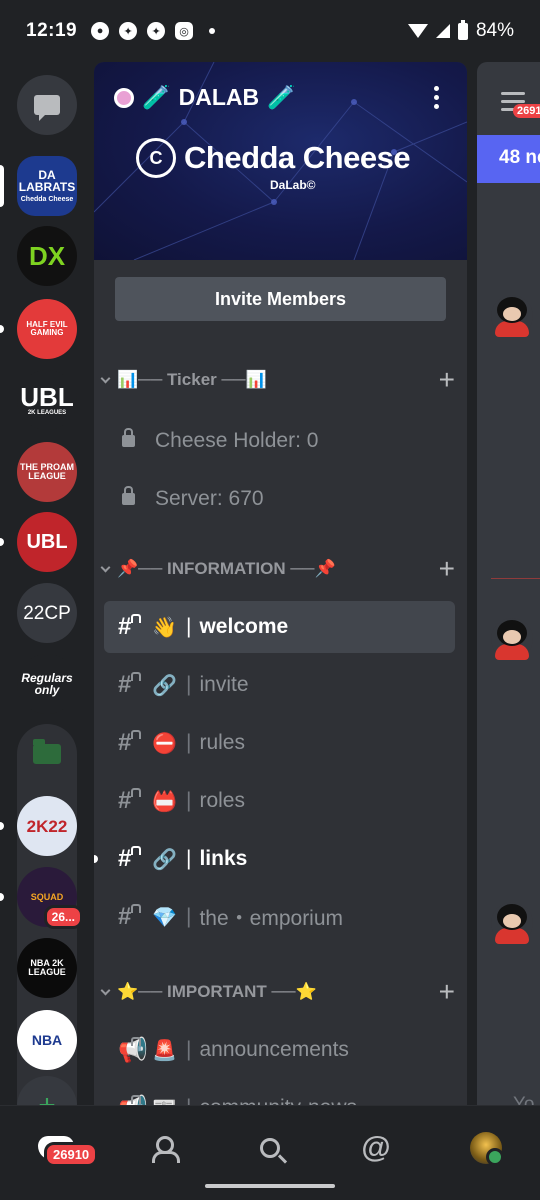  What do you see at coordinates (47, 199) in the screenshot?
I see `server-sublabel: Chedda Cheese` at bounding box center [47, 199].